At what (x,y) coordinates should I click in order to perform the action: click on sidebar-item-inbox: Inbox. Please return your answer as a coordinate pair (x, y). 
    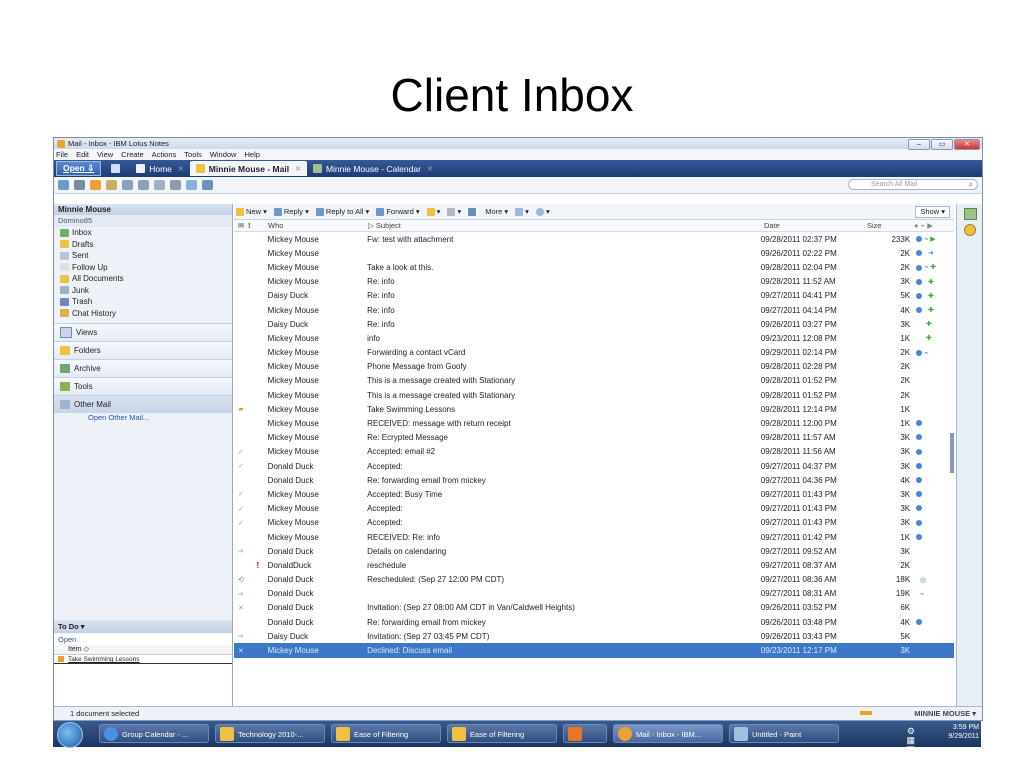
    Looking at the image, I should click on (143, 233).